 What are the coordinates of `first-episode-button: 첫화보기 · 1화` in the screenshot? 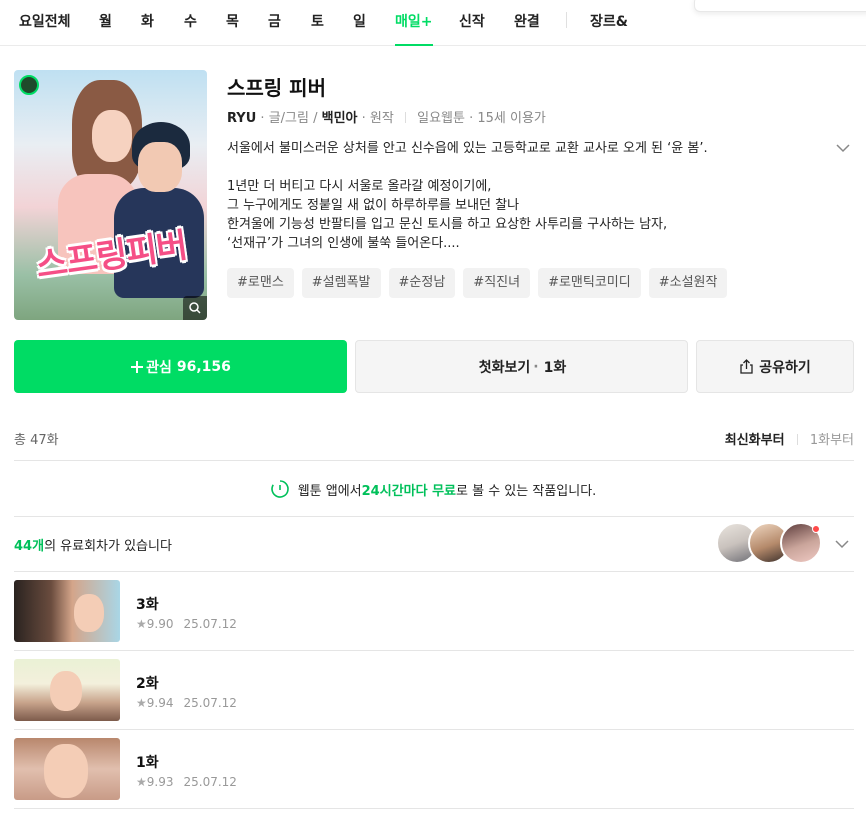 It's located at (521, 366).